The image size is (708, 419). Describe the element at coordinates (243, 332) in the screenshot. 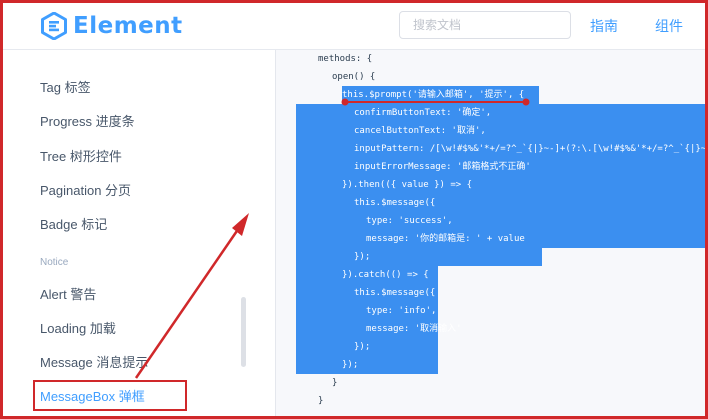

I see `sidebar-scrollbar` at that location.